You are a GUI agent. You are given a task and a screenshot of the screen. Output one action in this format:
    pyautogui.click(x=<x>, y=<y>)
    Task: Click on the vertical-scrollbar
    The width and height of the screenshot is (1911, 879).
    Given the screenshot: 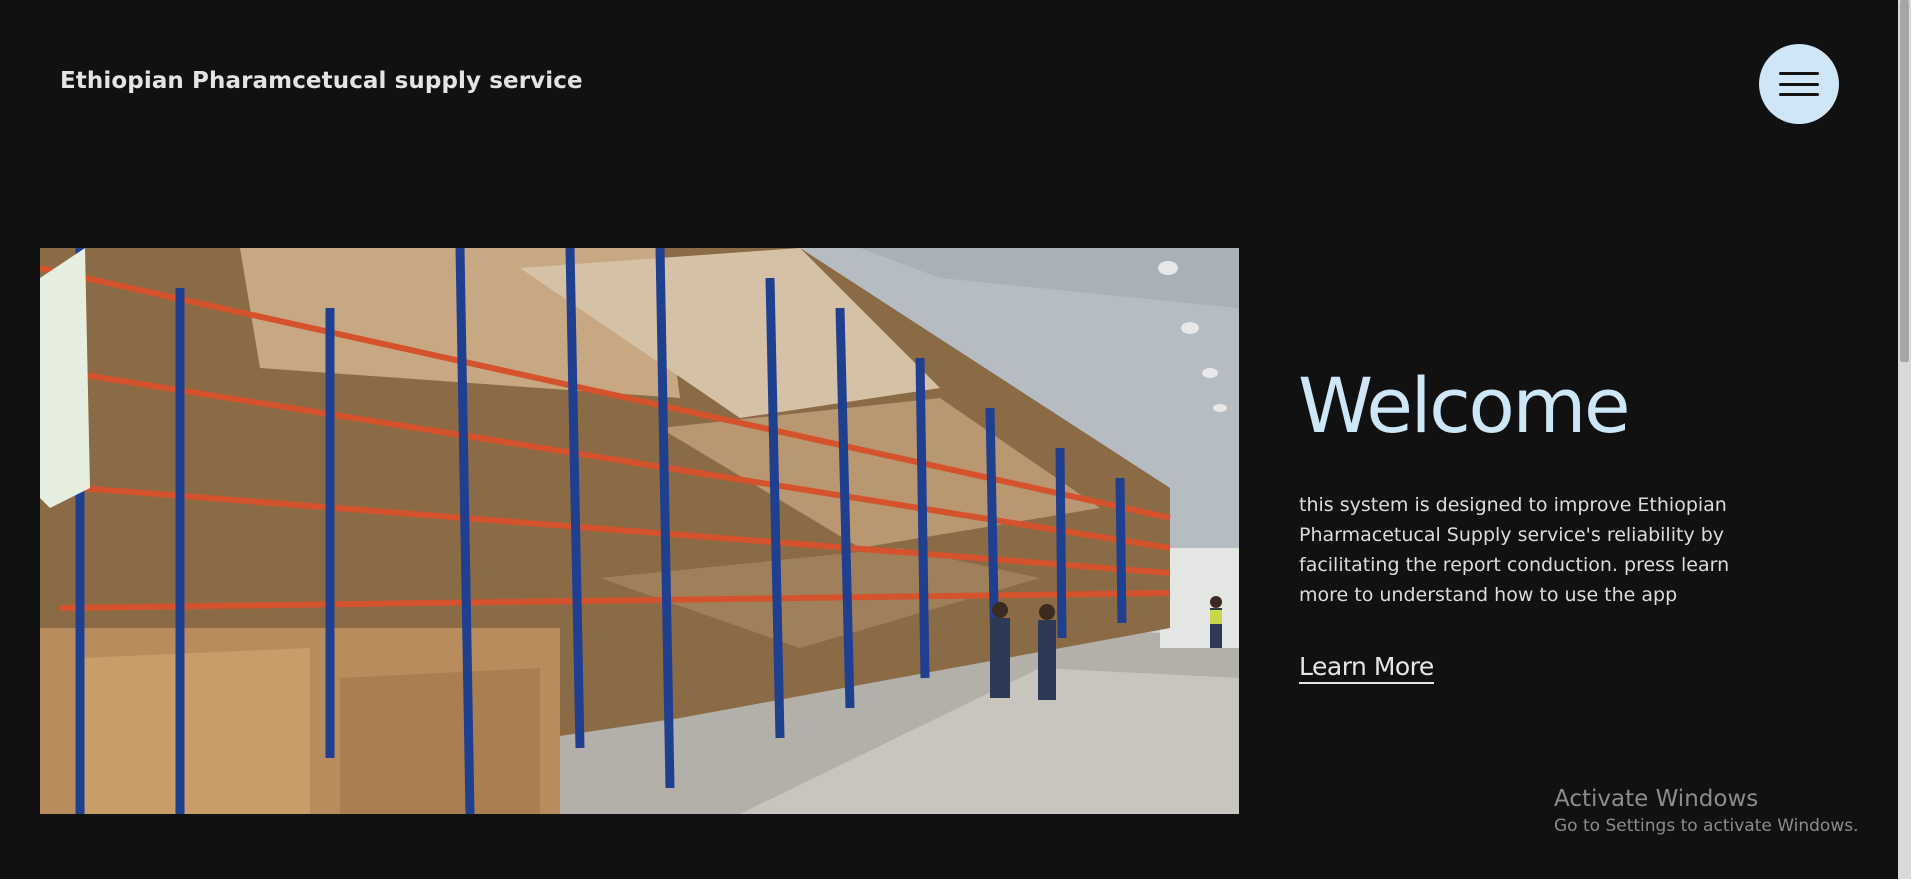 What is the action you would take?
    pyautogui.click(x=1904, y=439)
    